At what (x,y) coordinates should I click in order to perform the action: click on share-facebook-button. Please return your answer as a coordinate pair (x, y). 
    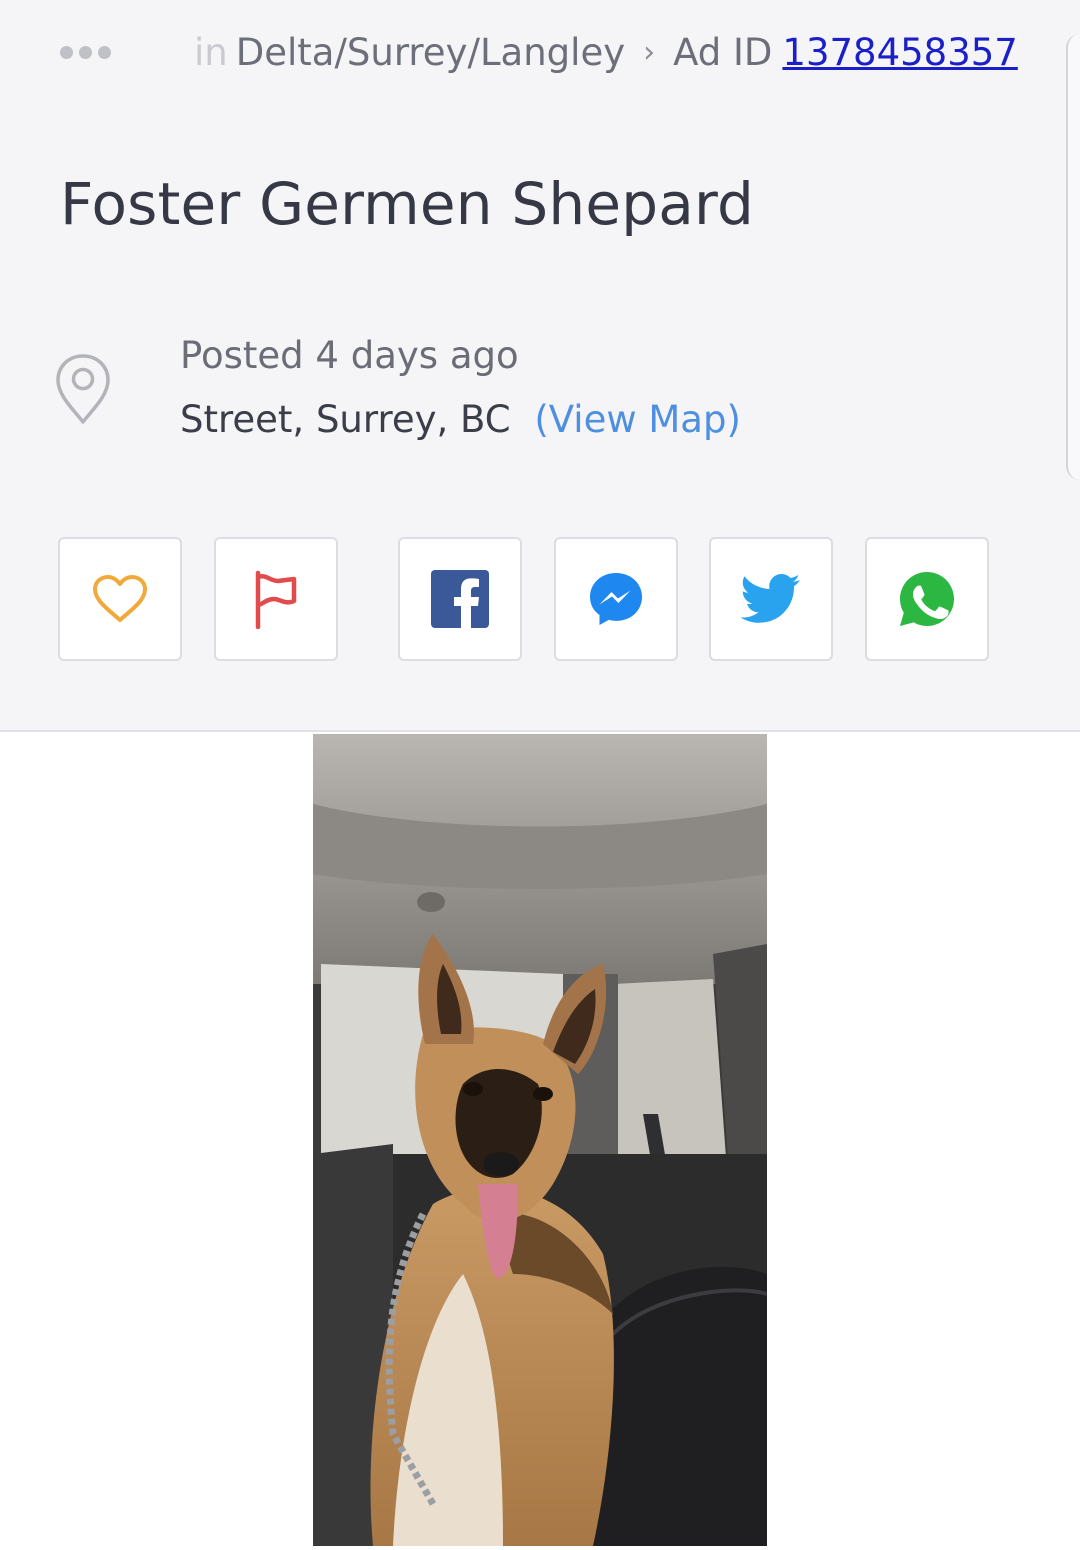
    Looking at the image, I should click on (460, 599).